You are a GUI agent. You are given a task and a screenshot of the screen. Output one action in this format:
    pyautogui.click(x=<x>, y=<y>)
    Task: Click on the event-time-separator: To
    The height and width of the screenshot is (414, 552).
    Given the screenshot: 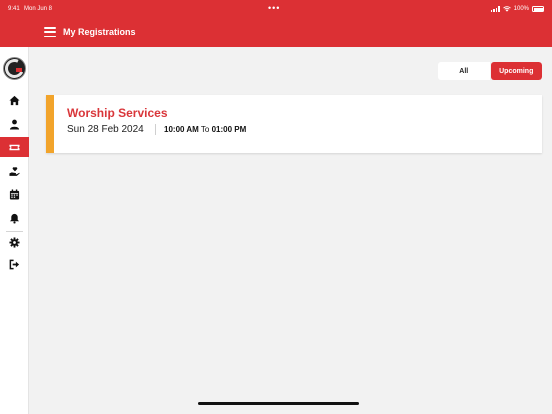 What is the action you would take?
    pyautogui.click(x=205, y=129)
    